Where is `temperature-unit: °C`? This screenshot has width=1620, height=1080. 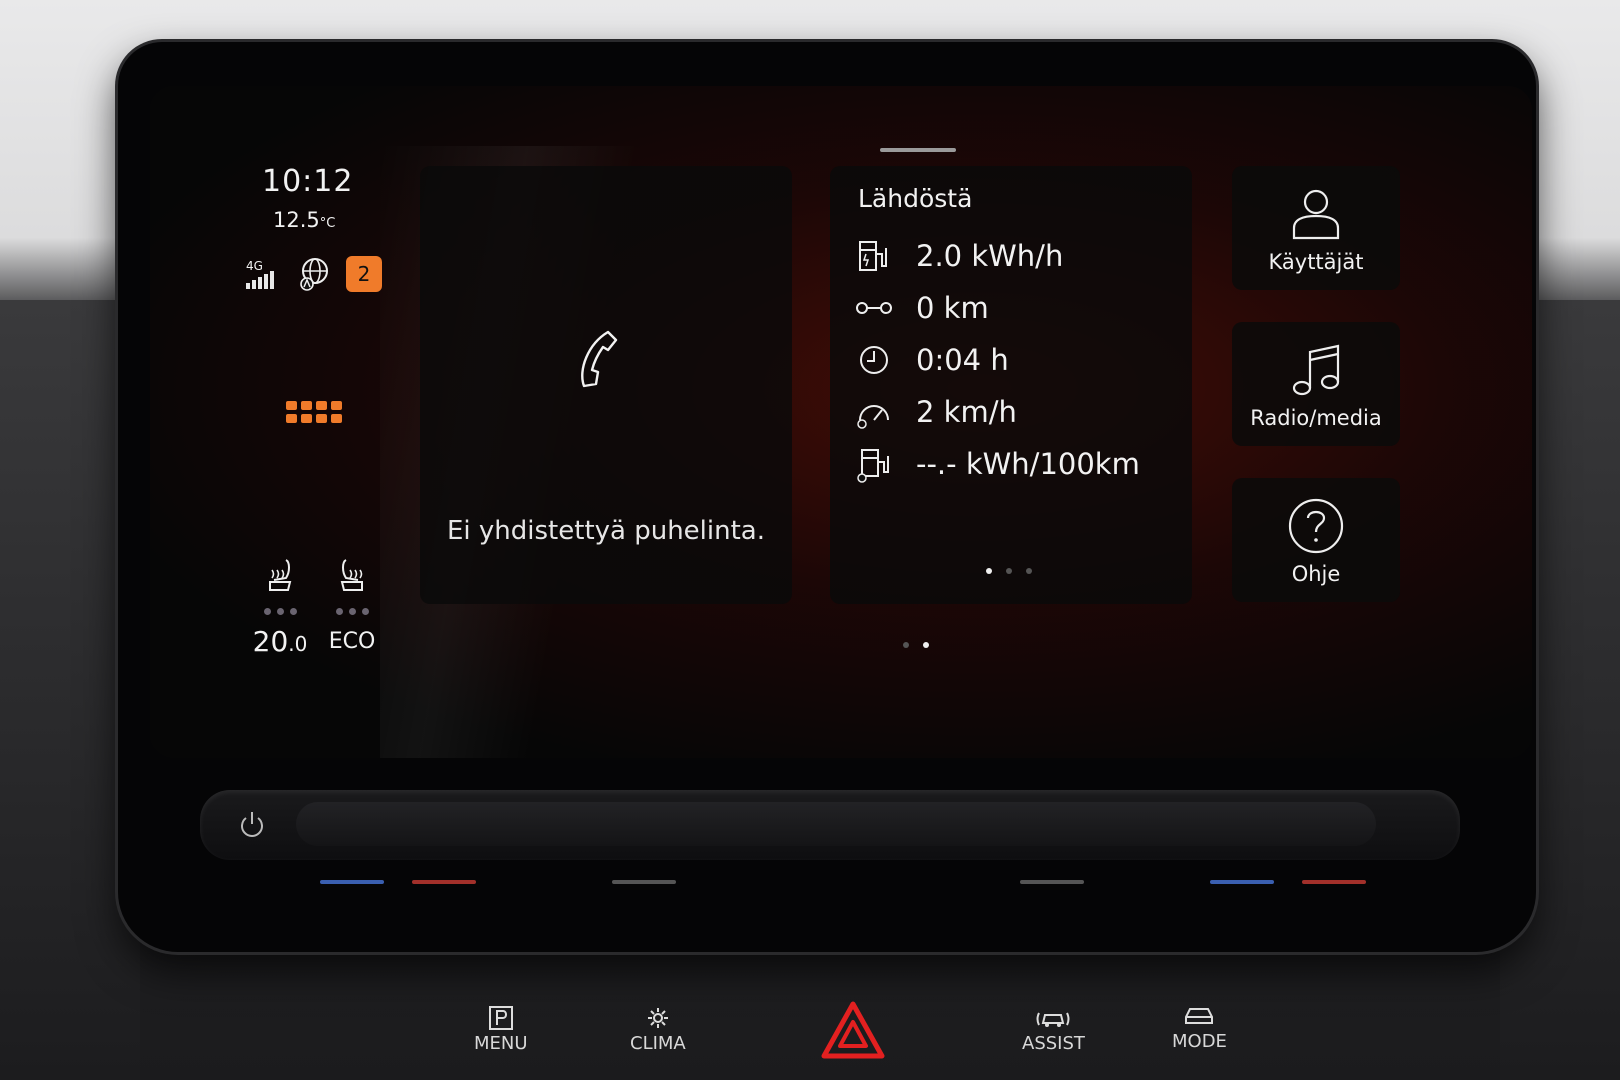
temperature-unit: °C is located at coordinates (327, 223).